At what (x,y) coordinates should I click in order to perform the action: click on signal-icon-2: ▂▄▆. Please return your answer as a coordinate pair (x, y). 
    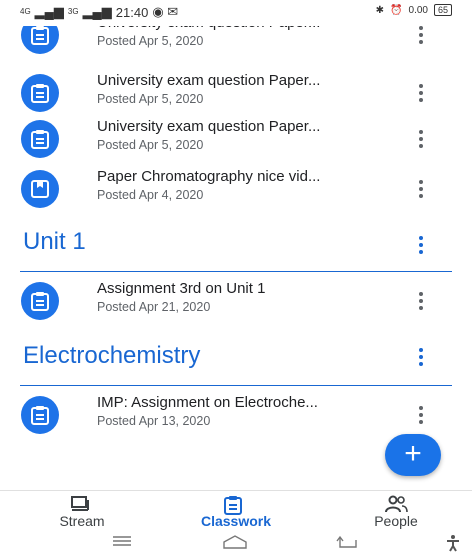
    Looking at the image, I should click on (97, 11).